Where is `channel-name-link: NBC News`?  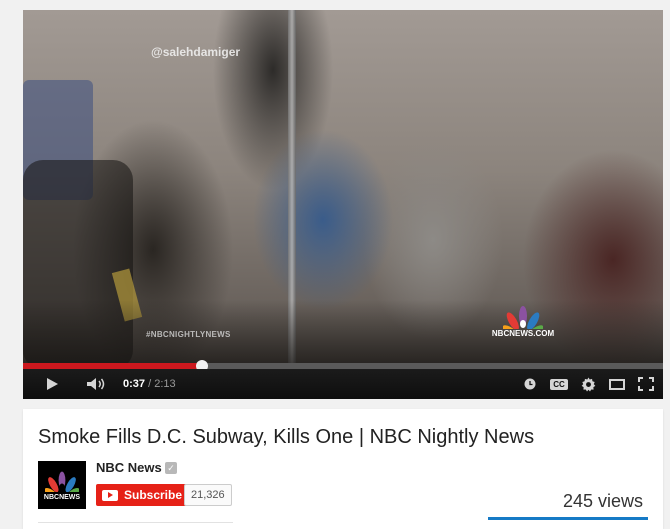
channel-name-link: NBC News is located at coordinates (129, 467).